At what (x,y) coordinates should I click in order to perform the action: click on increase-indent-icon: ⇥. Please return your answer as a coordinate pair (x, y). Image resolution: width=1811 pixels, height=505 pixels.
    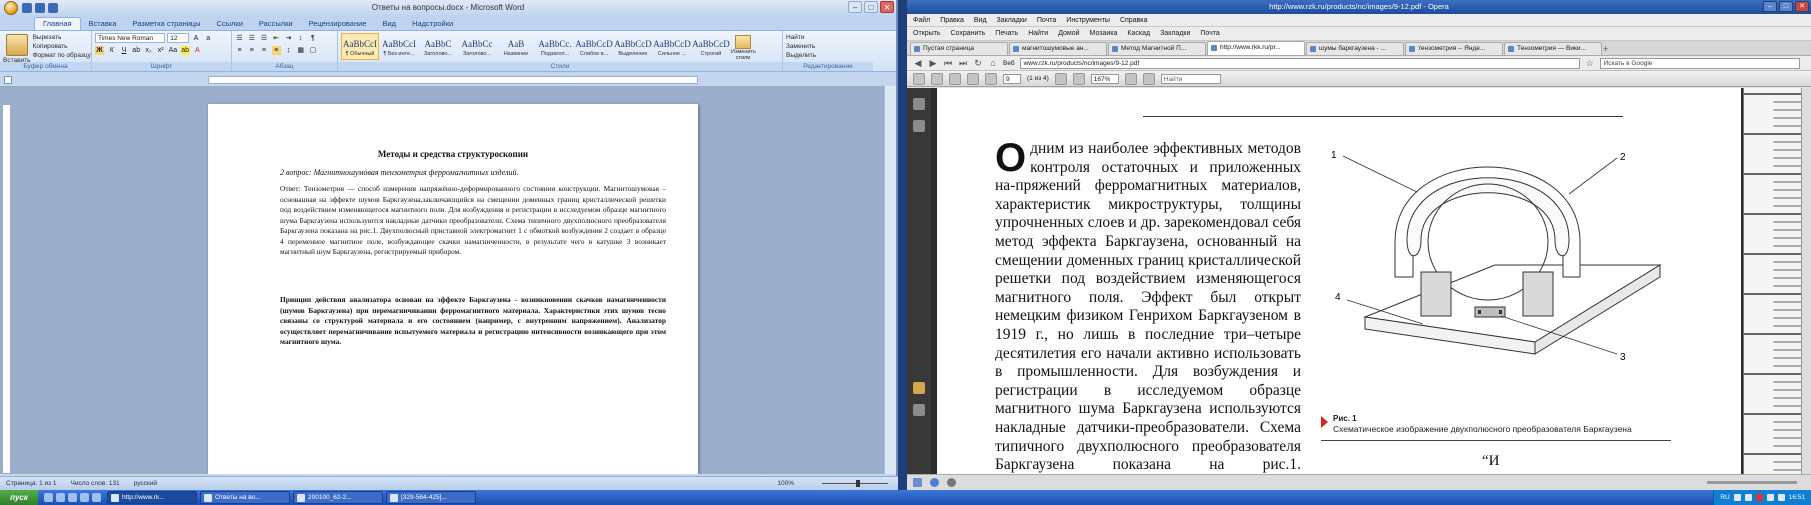
    Looking at the image, I should click on (288, 38).